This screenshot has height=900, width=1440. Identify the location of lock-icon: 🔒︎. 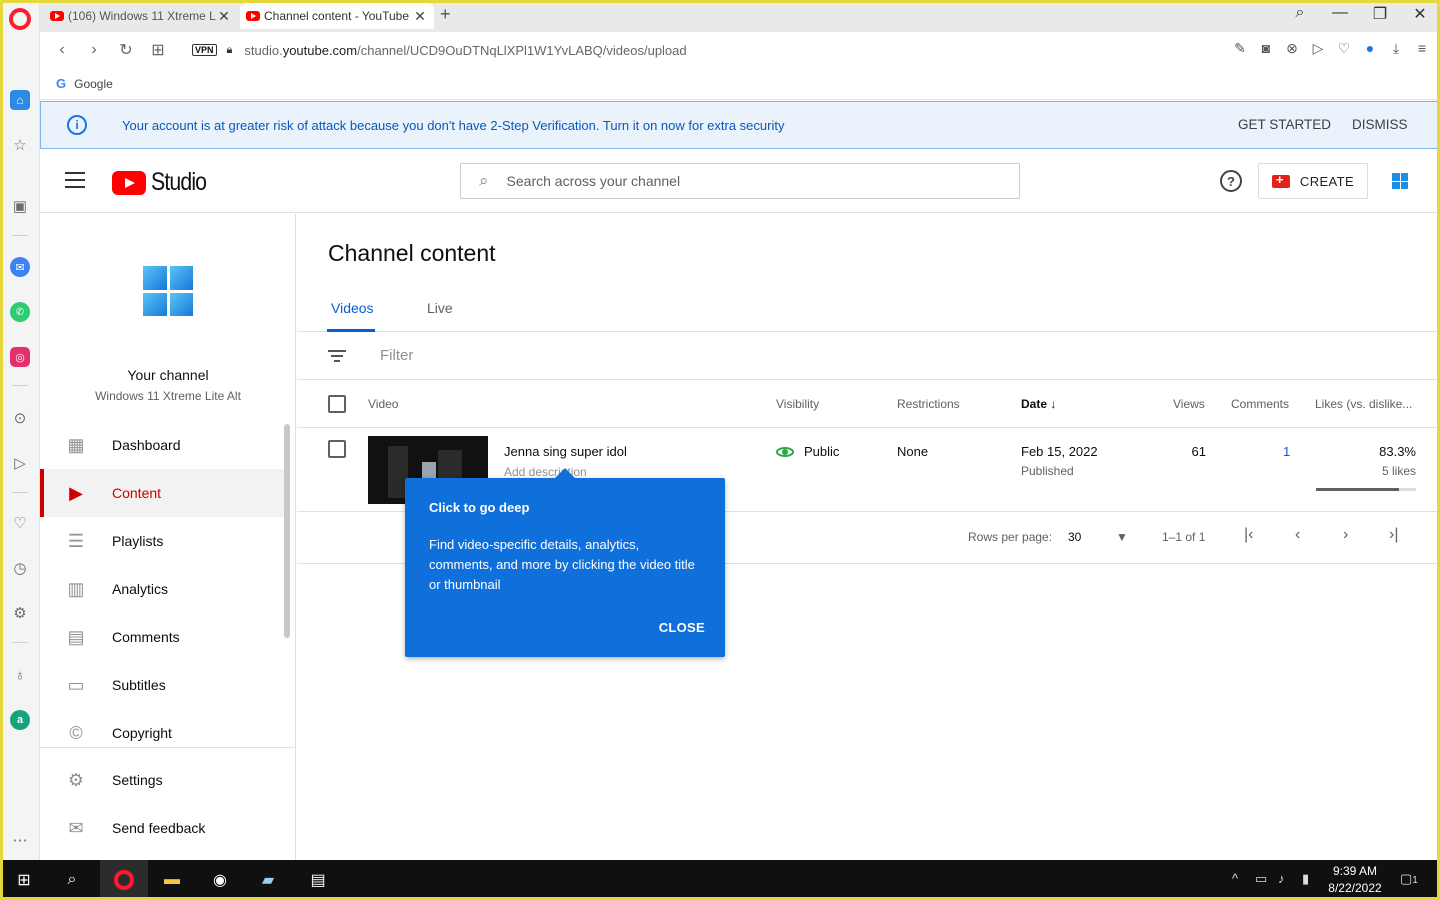
(230, 50).